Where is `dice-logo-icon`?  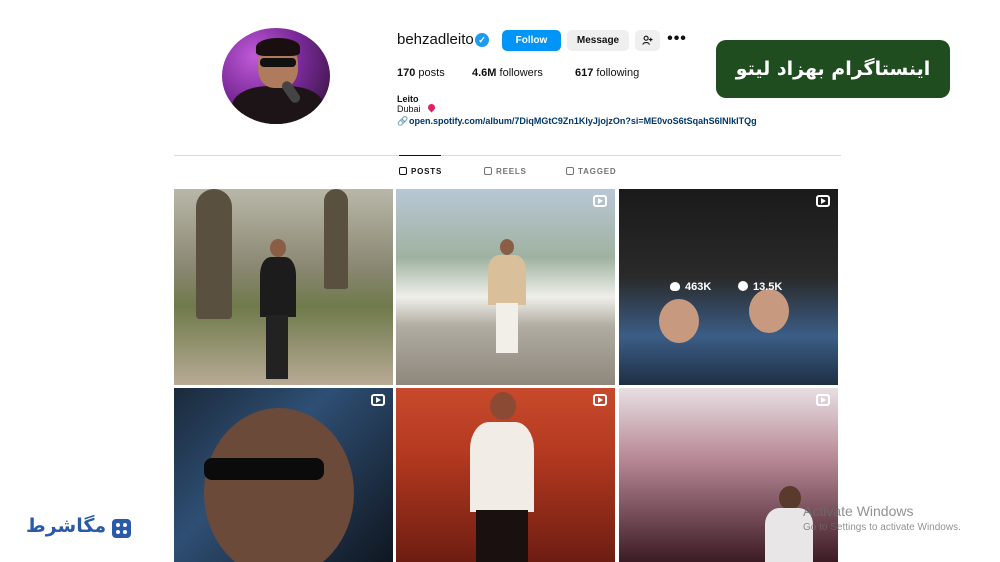
dice-logo-icon is located at coordinates (121, 528).